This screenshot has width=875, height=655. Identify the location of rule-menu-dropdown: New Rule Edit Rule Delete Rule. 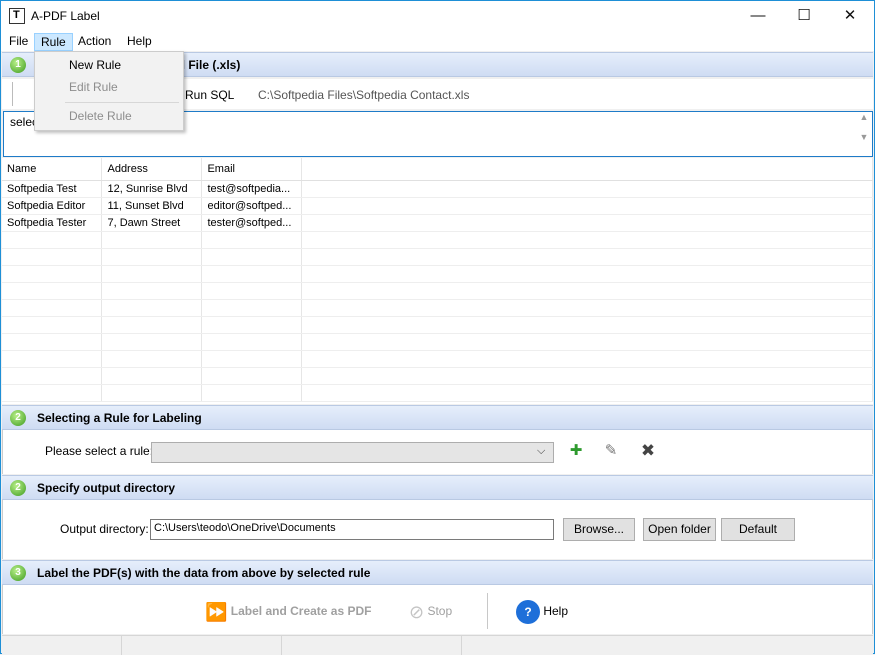
(109, 91).